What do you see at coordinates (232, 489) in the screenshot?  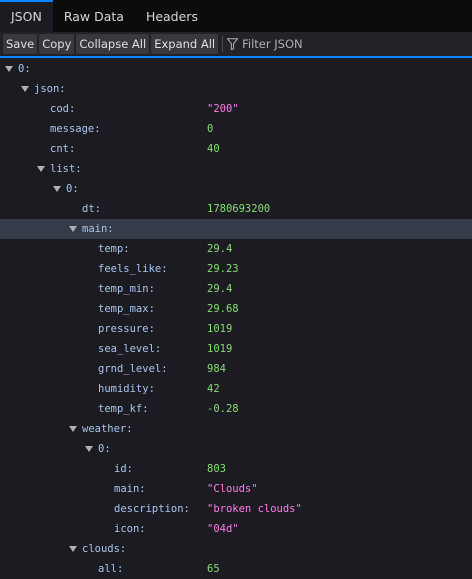 I see `tree-value: "Clouds"` at bounding box center [232, 489].